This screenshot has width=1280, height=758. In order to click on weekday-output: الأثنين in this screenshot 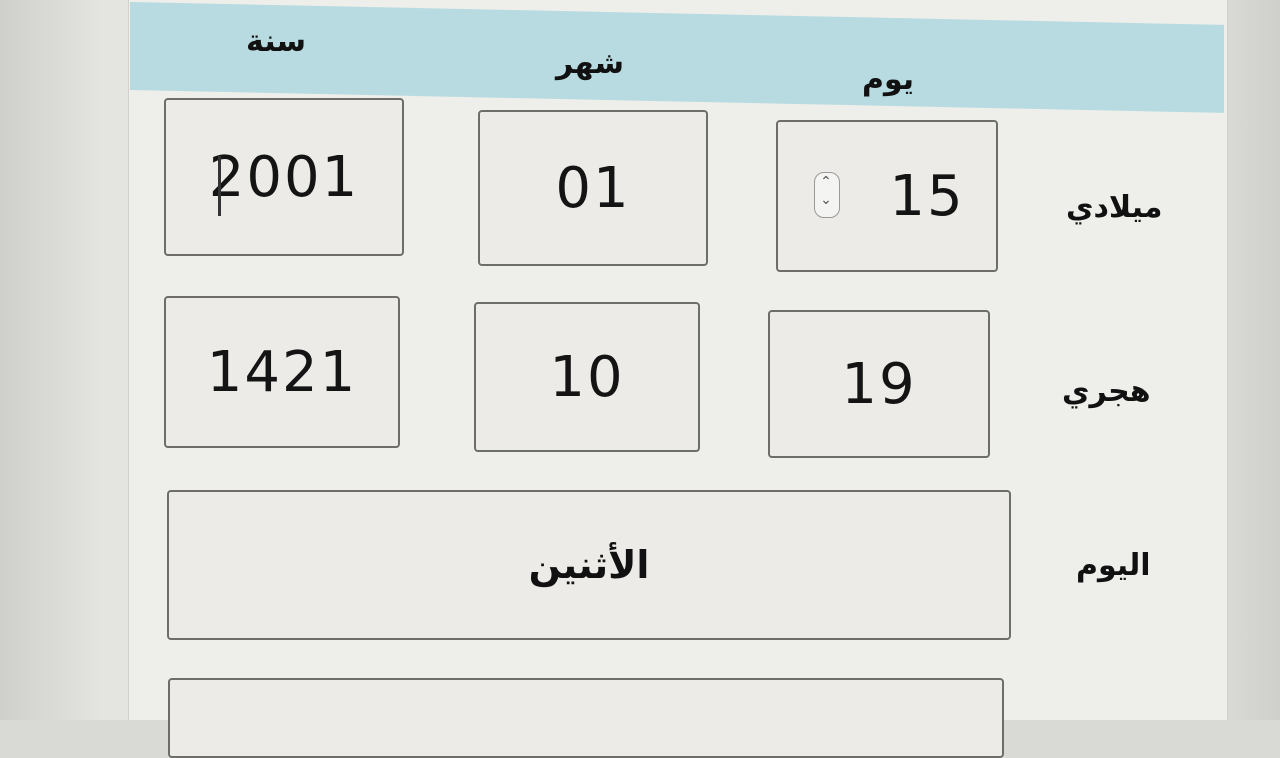, I will do `click(589, 565)`.